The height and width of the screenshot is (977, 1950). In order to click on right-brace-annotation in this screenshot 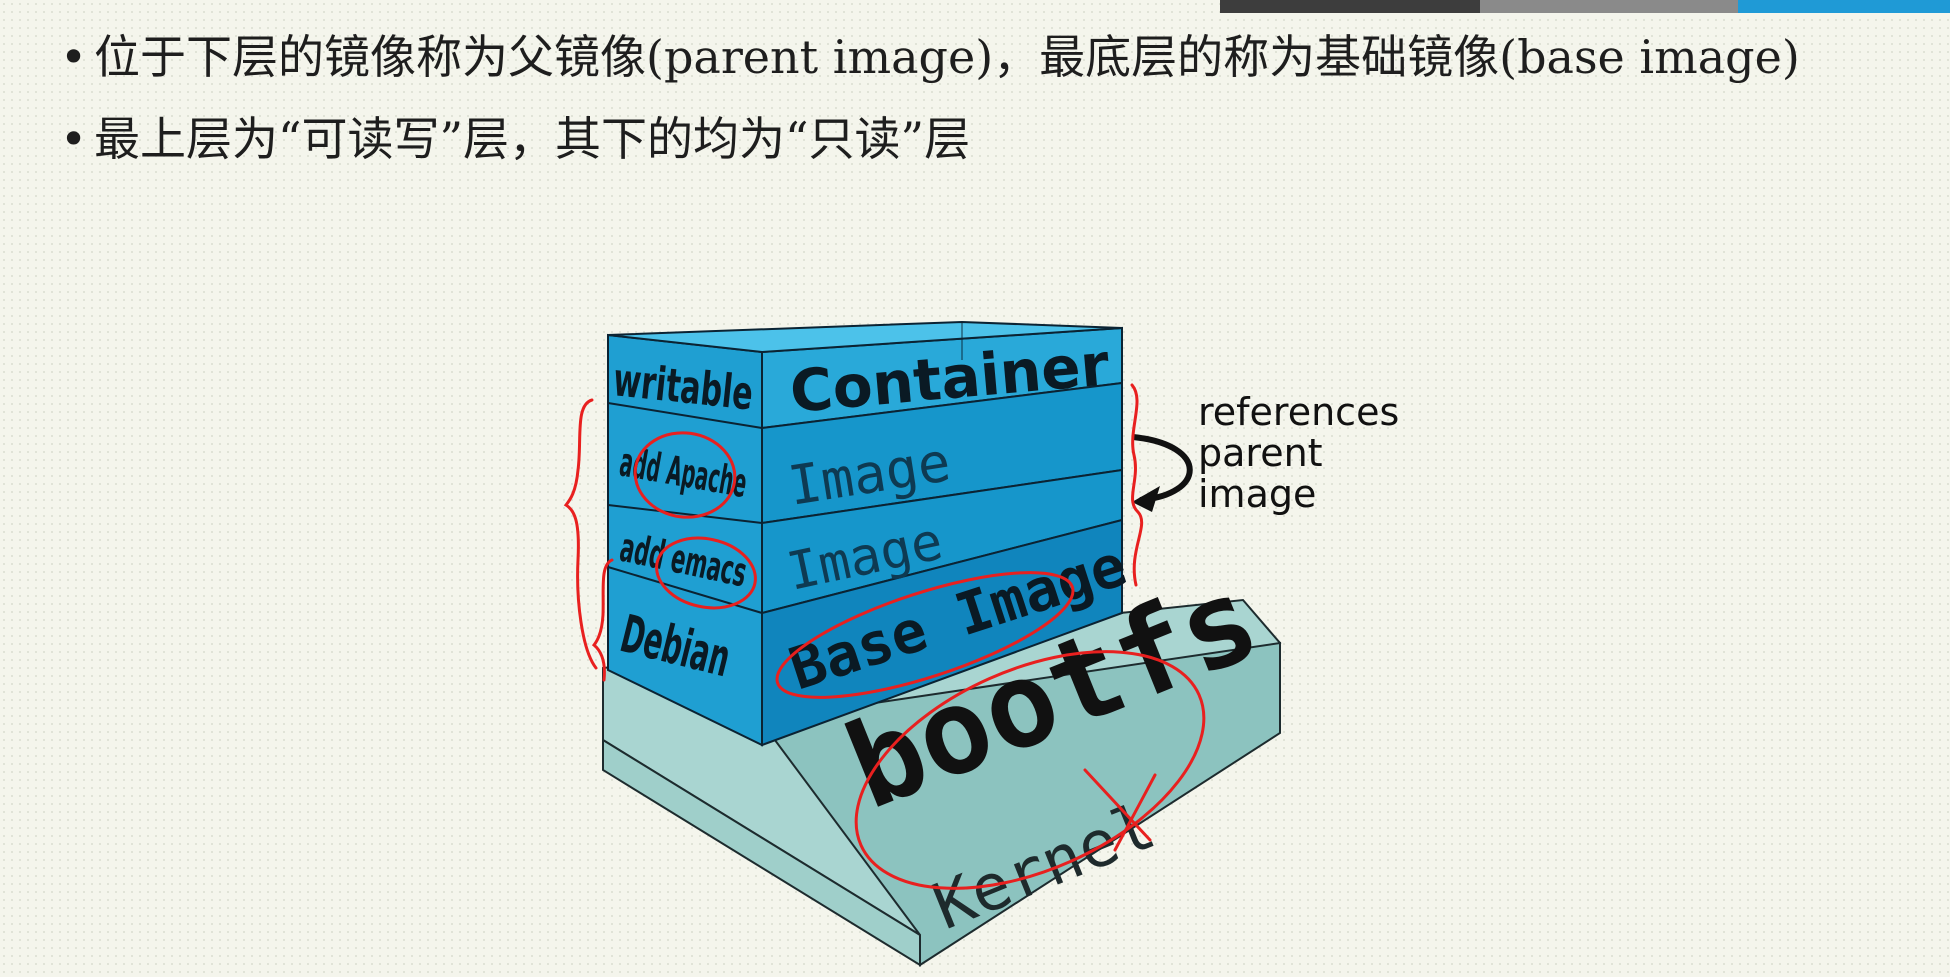, I will do `click(1137, 485)`.